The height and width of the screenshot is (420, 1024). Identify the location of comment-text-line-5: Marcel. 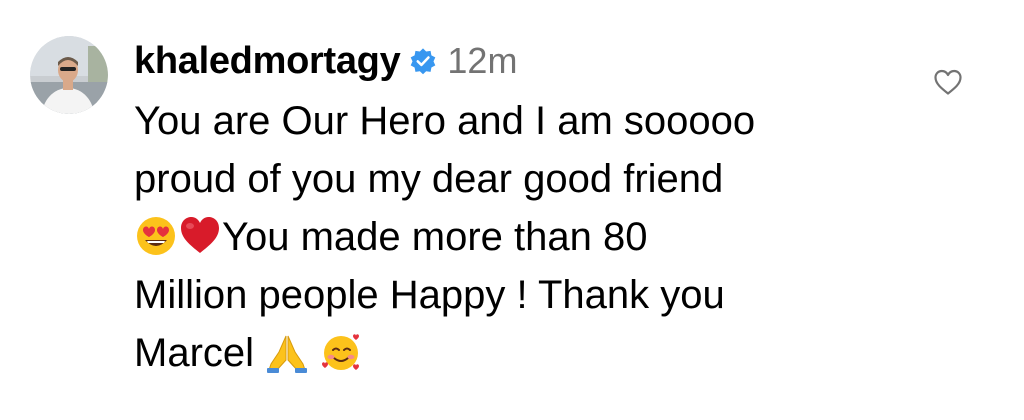
(194, 353).